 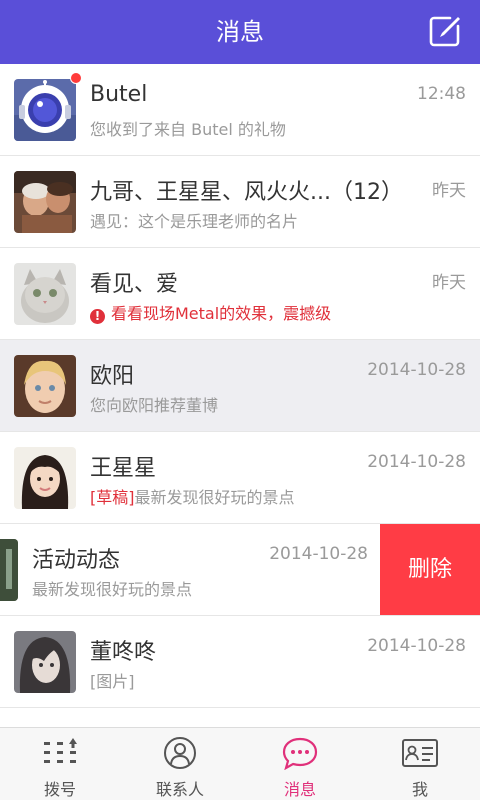 What do you see at coordinates (179, 789) in the screenshot?
I see `tab-label: 联系人` at bounding box center [179, 789].